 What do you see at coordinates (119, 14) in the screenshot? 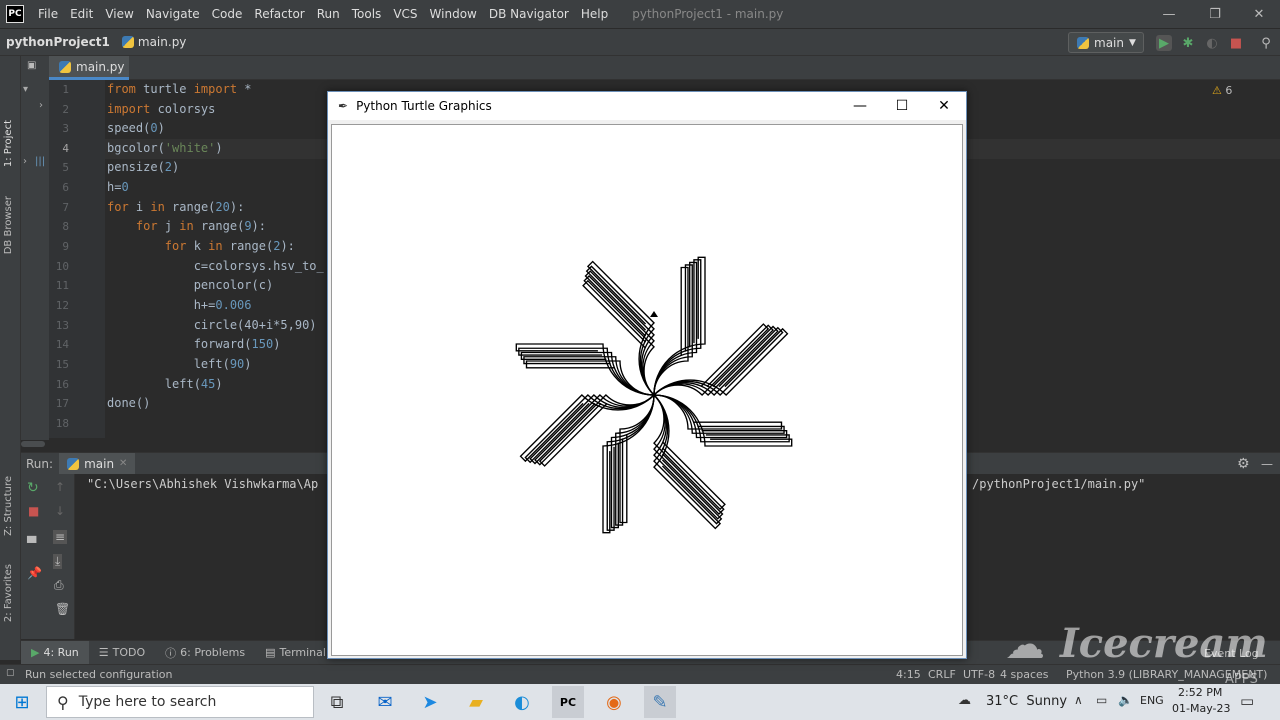
I see `menu-view: View` at bounding box center [119, 14].